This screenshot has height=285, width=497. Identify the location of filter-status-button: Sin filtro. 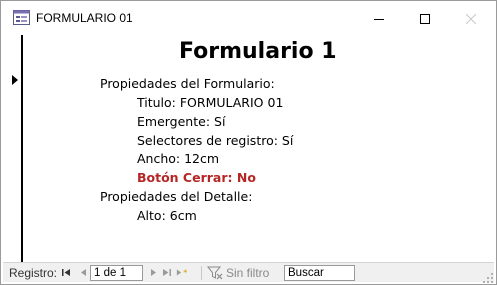
(247, 273).